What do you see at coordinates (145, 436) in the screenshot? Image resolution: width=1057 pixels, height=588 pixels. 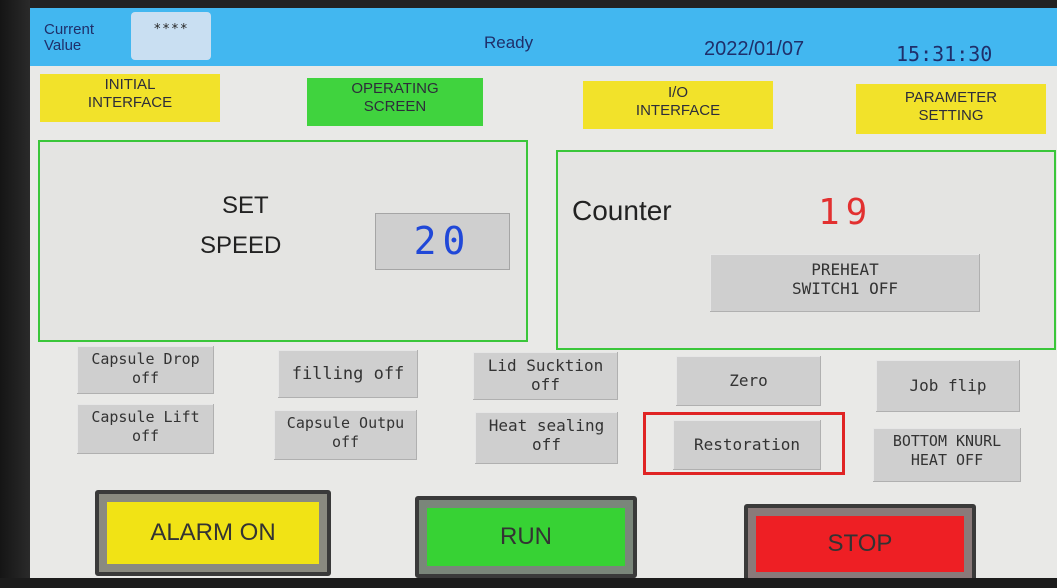 I see `capsule-lift-label-2: off` at bounding box center [145, 436].